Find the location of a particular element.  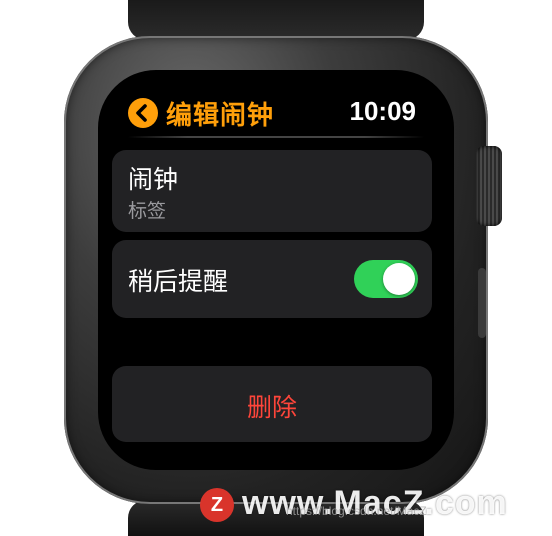

alarm-label-row: 闹钟 标签 is located at coordinates (272, 191).